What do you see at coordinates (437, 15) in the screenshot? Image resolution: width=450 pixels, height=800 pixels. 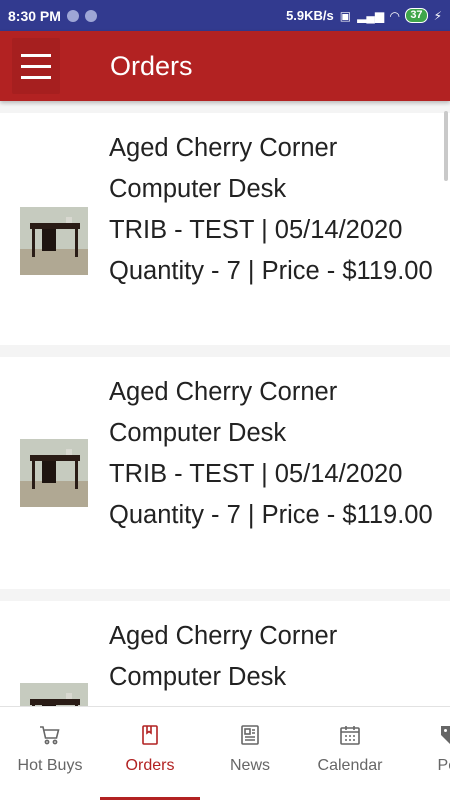 I see `charging-icon: ⚡` at bounding box center [437, 15].